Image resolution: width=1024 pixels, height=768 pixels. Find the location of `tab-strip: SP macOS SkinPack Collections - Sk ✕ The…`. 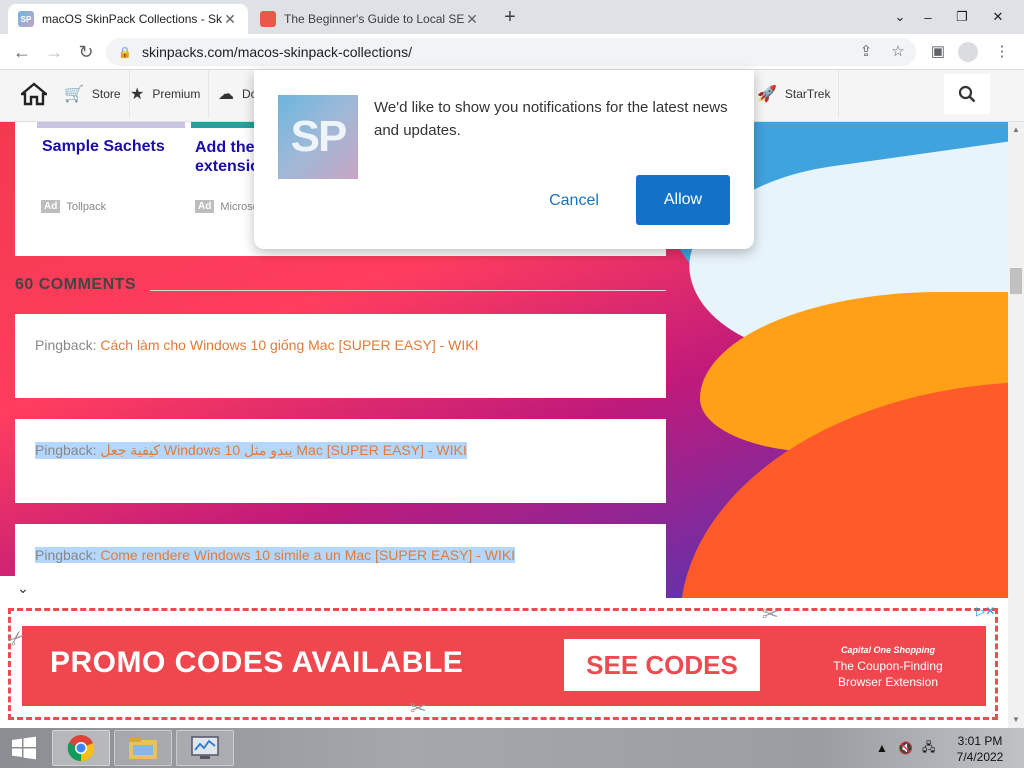

tab-strip: SP macOS SkinPack Collections - Sk ✕ The… is located at coordinates (512, 17).